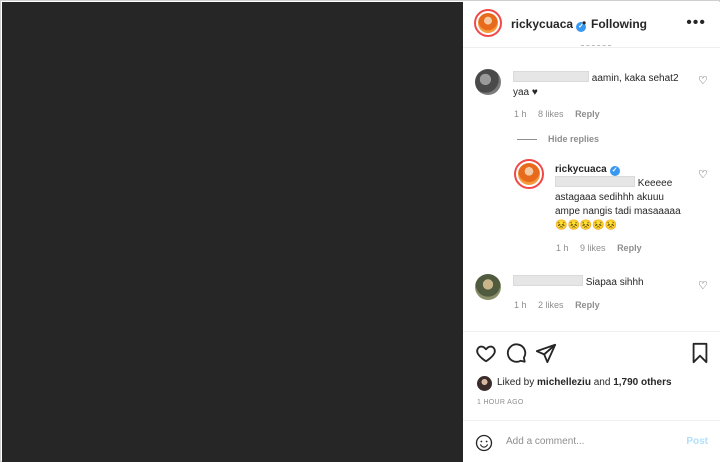 This screenshot has height=462, width=720. I want to click on post-header: rickycuaca ✓ • Following •••, so click(591, 25).